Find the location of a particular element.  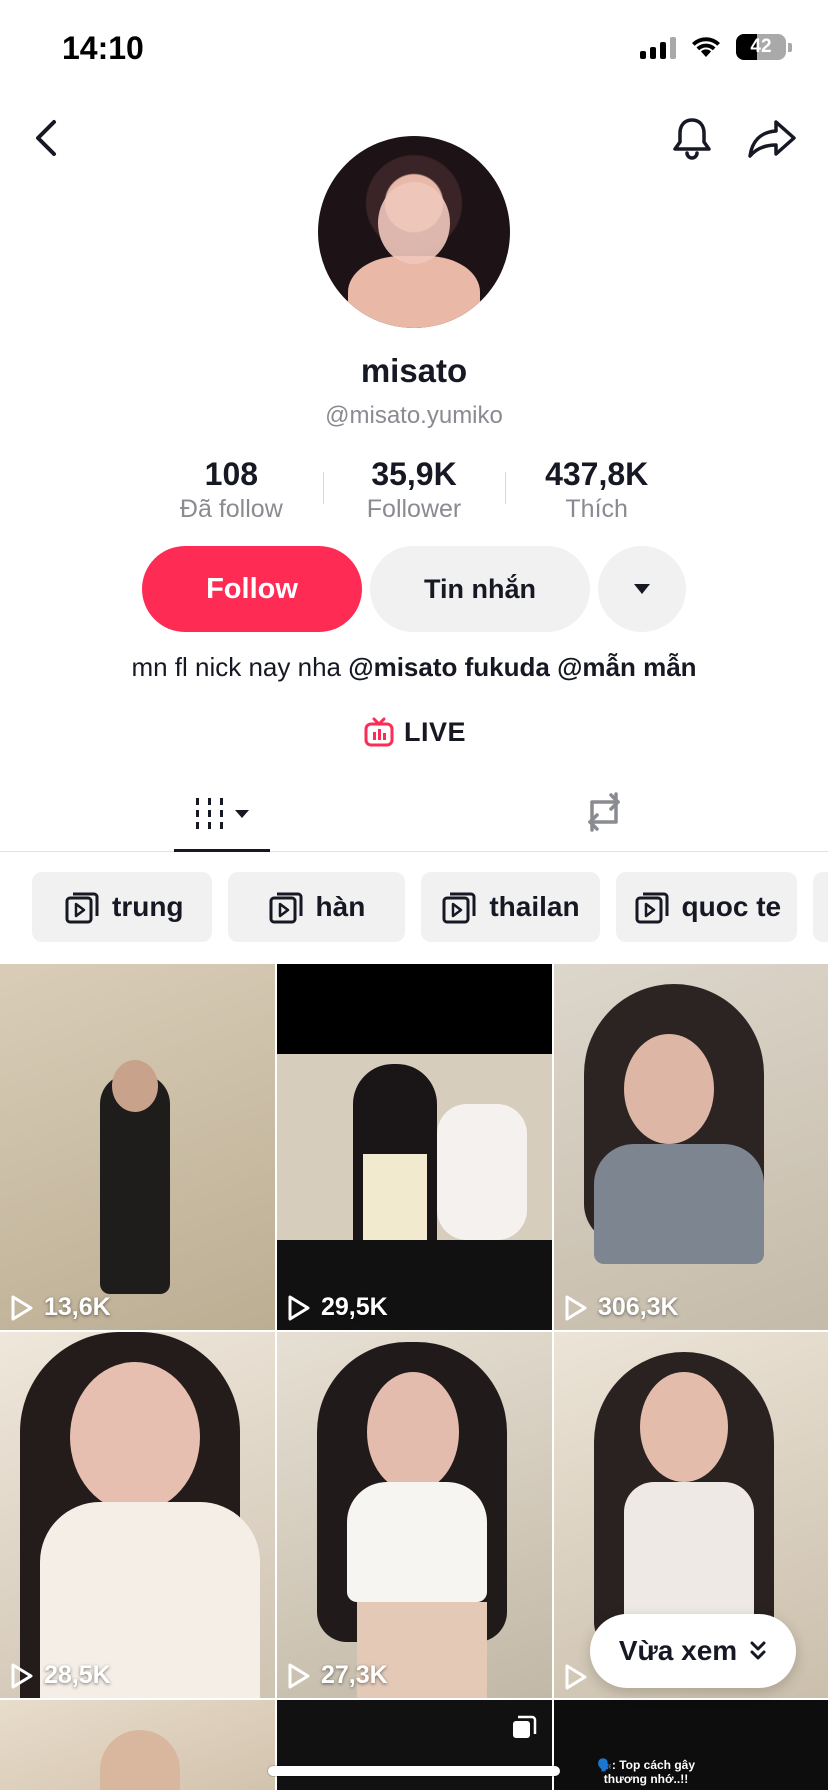

share-icon is located at coordinates (772, 139).